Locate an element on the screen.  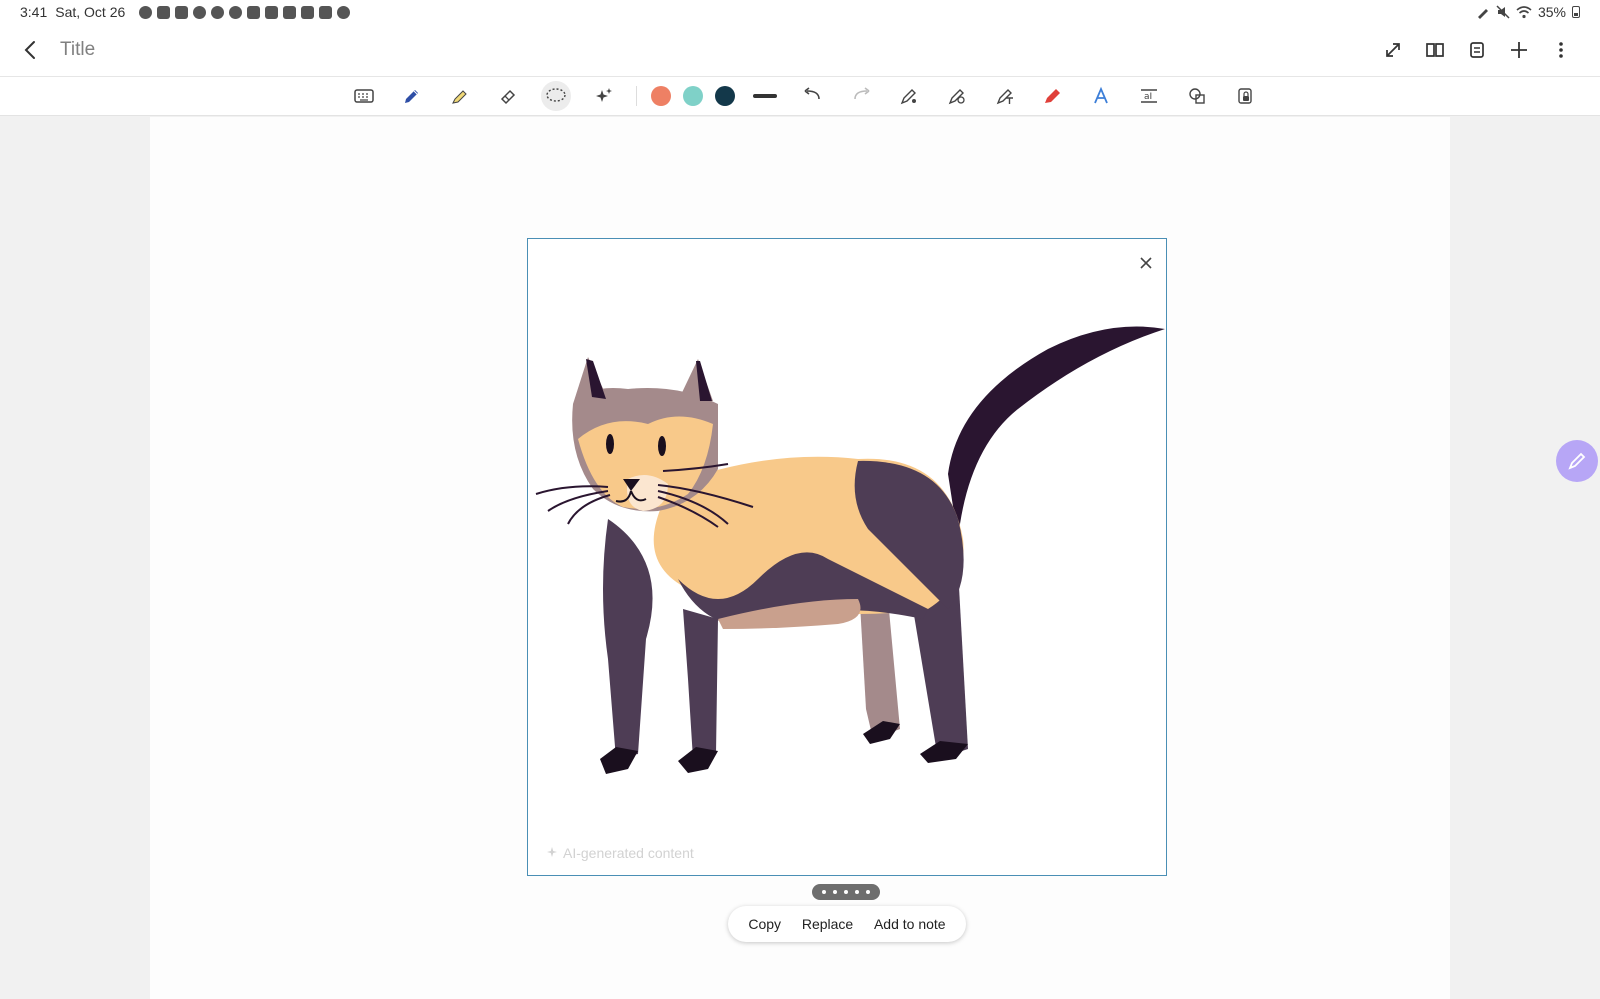
status-left: 3:41 Sat, Oct 26 is located at coordinates (185, 12).